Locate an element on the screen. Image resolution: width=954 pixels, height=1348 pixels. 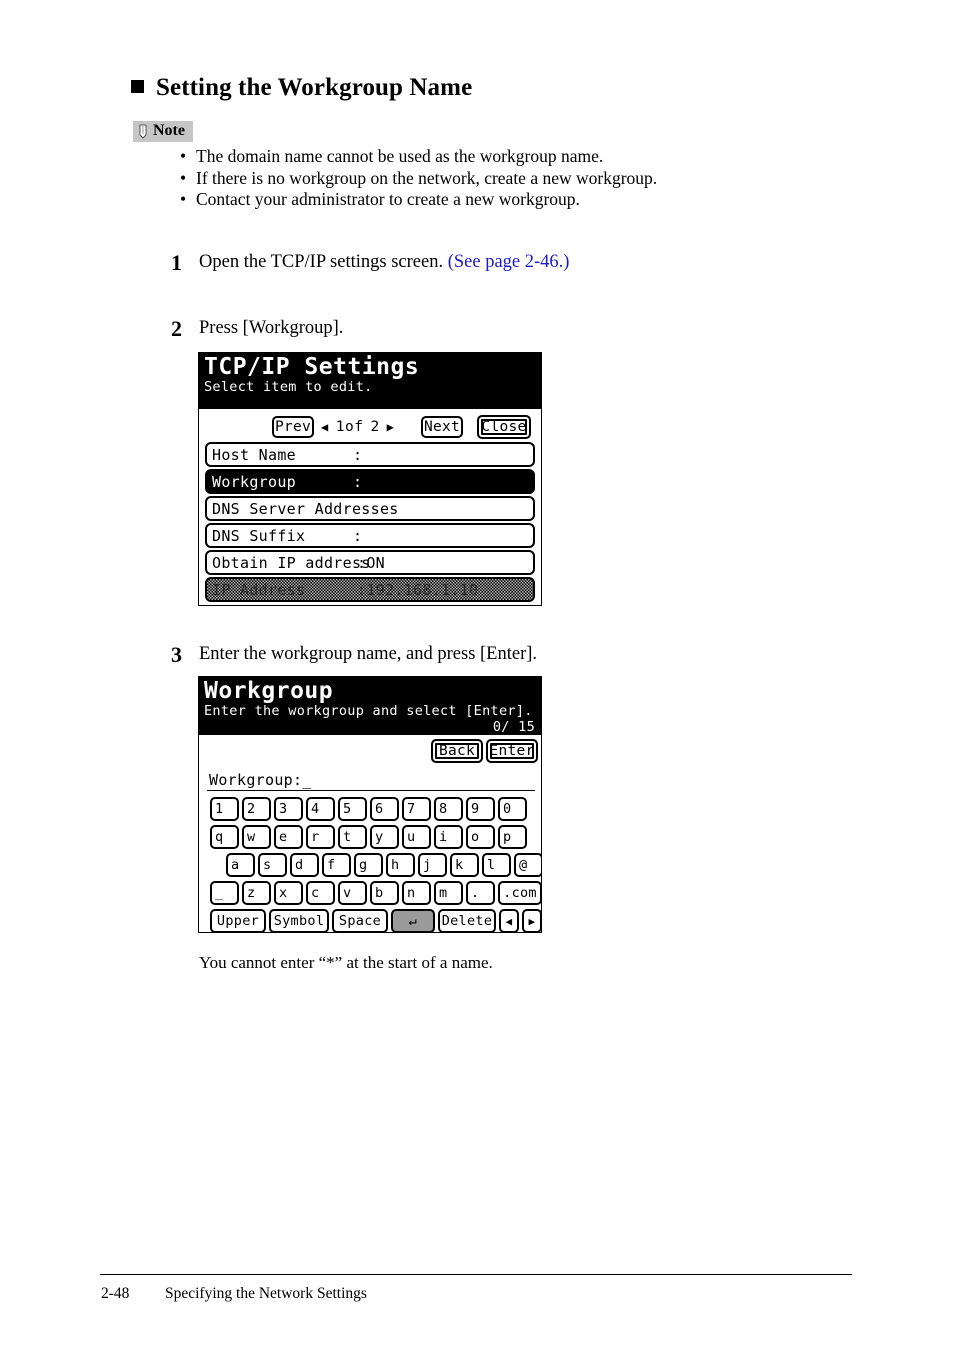
cursor-right-key: ▶ is located at coordinates (531, 920).